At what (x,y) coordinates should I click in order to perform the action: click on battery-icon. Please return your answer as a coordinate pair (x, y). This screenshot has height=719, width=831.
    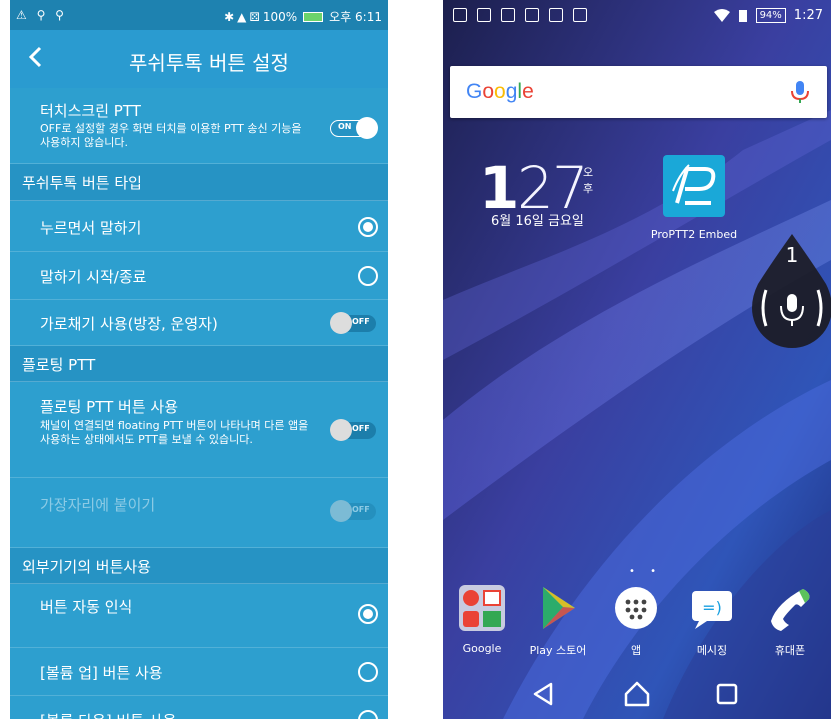
    Looking at the image, I should click on (313, 16).